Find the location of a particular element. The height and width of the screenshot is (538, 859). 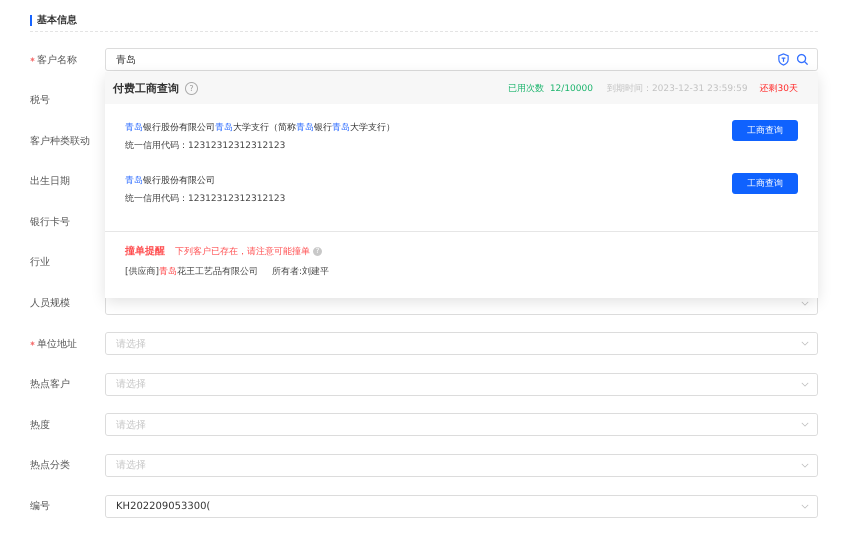

section-title: 基本信息 is located at coordinates (57, 20).